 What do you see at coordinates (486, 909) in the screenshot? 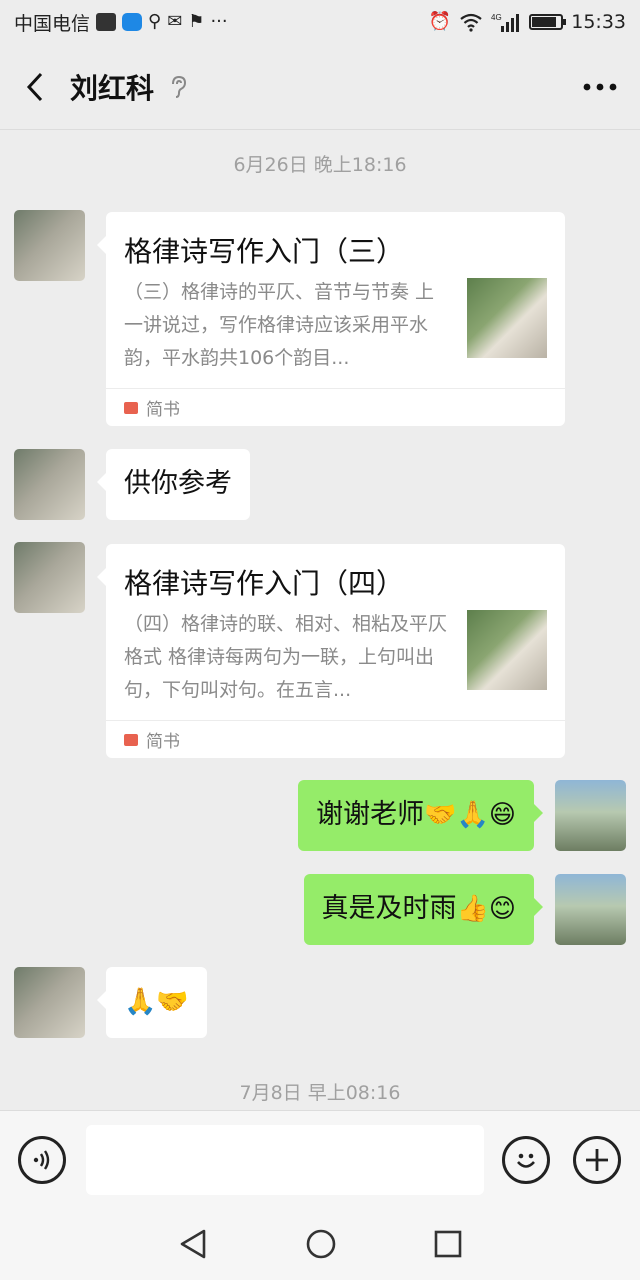
I see `message-emoji: 👍😊` at bounding box center [486, 909].